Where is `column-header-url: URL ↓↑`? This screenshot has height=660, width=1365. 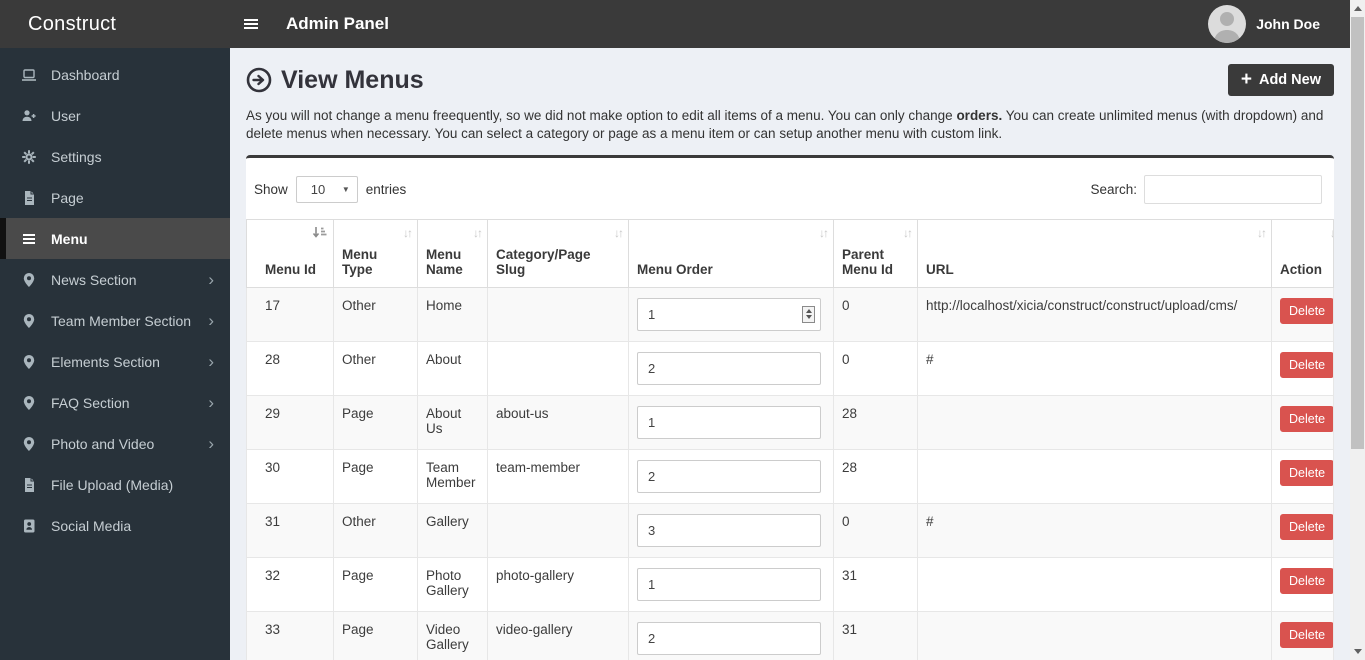
column-header-url: URL ↓↑ is located at coordinates (1094, 253).